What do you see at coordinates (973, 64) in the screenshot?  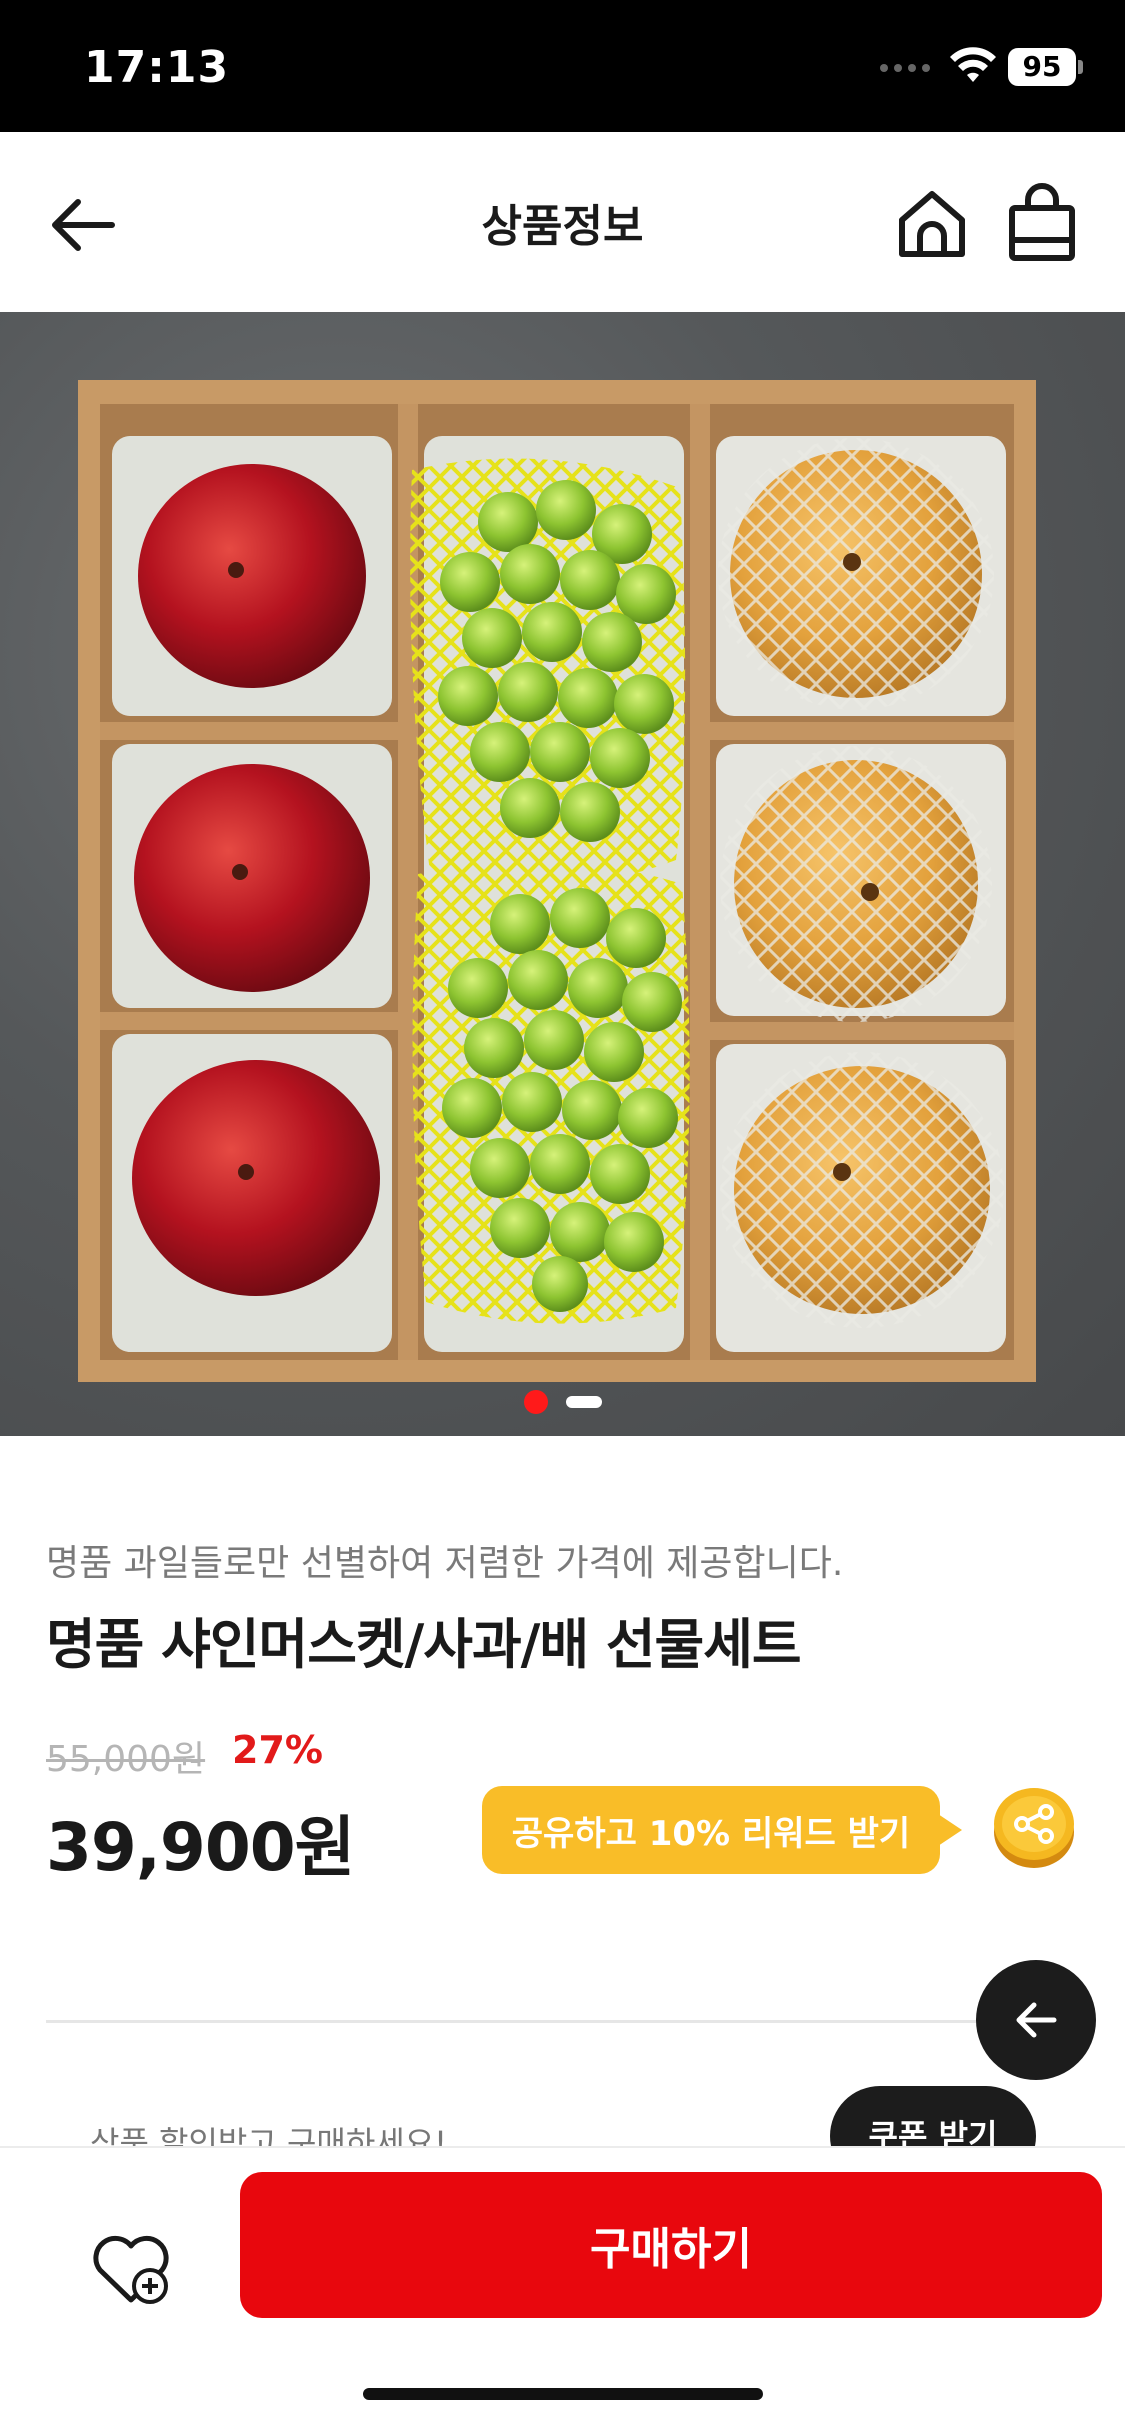 I see `wifi-icon` at bounding box center [973, 64].